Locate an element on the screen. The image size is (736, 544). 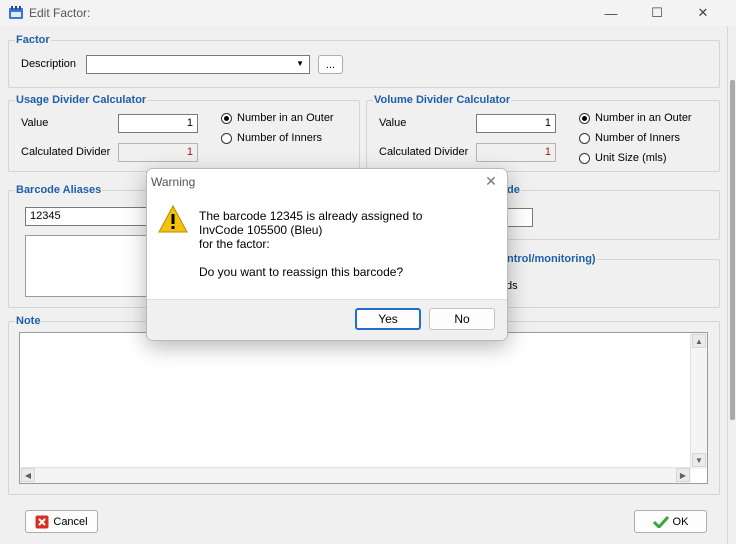
dialog-title-bar is located at coordinates (327, 182).